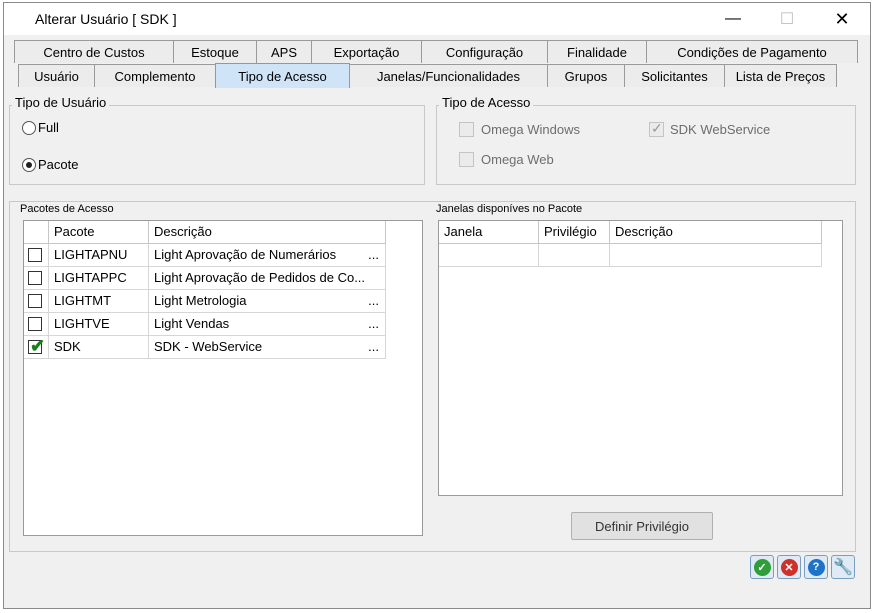 The image size is (875, 613). I want to click on checkbox-sdk-webservice, so click(656, 128).